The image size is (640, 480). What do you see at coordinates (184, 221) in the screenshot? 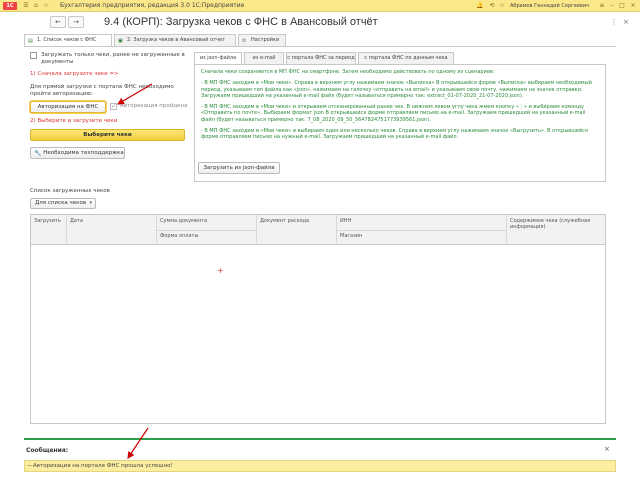
I see `column-header: Сумма документа` at bounding box center [184, 221].